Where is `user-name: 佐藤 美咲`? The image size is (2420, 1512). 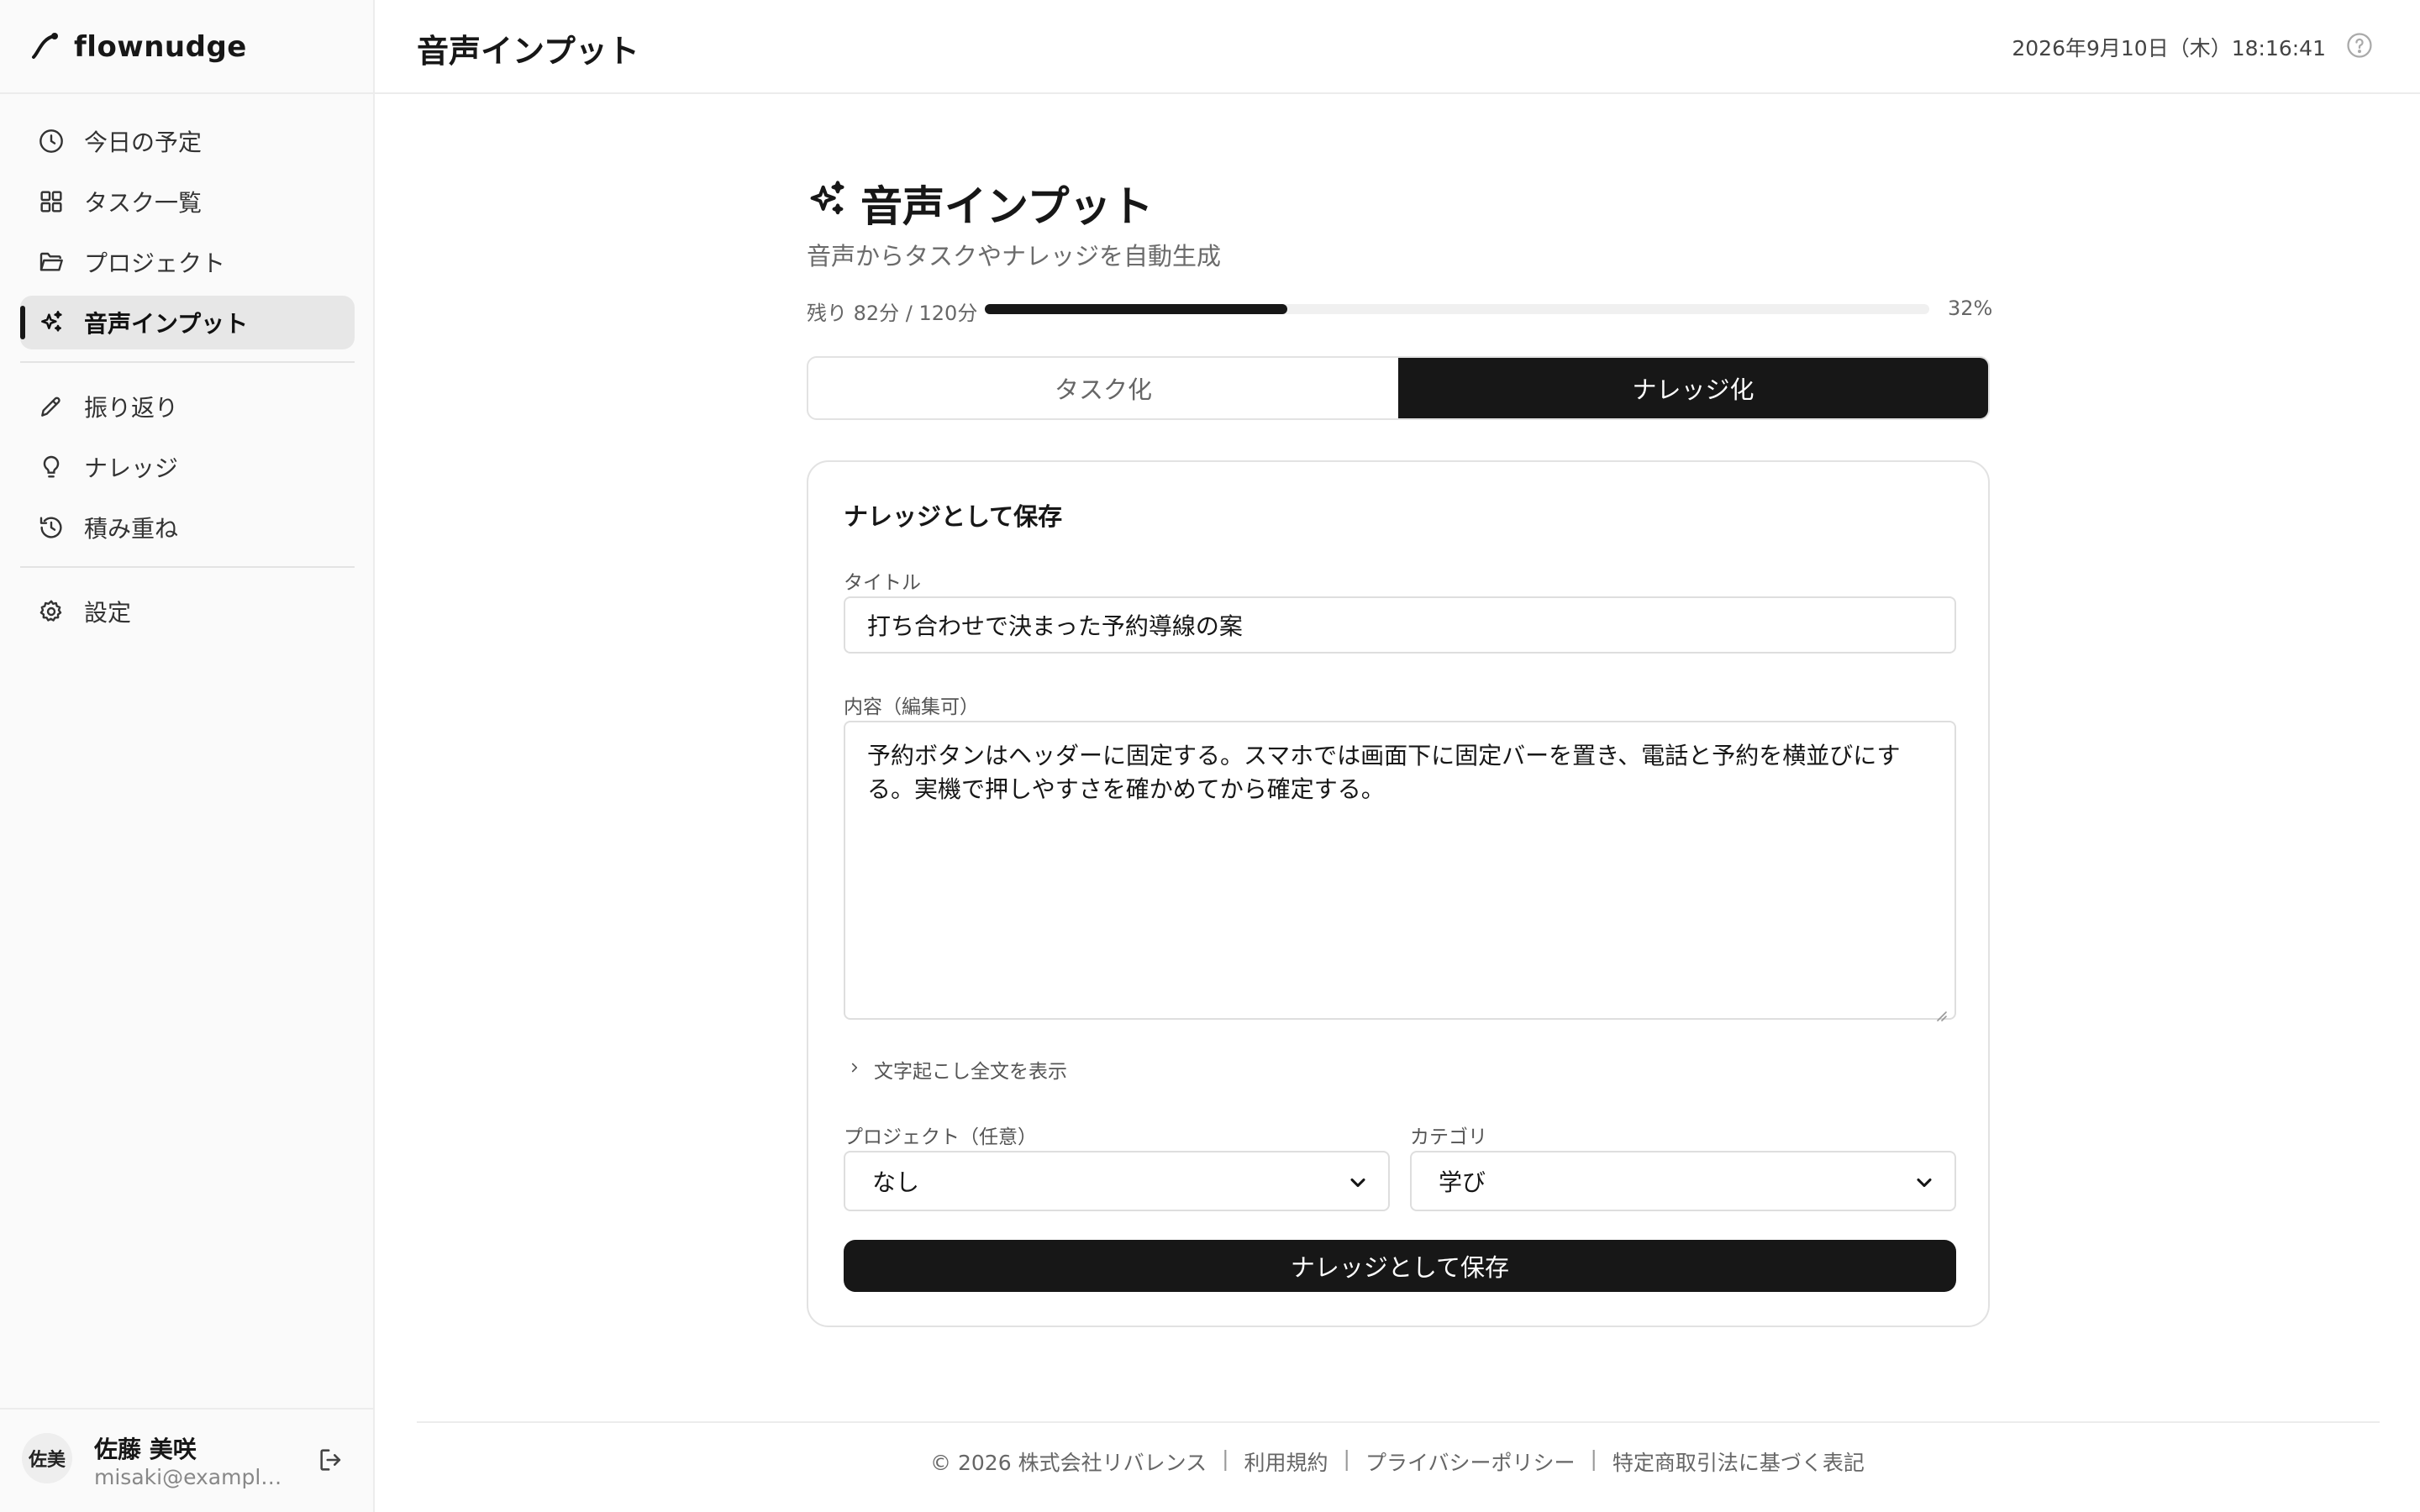 user-name: 佐藤 美咲 is located at coordinates (146, 1449).